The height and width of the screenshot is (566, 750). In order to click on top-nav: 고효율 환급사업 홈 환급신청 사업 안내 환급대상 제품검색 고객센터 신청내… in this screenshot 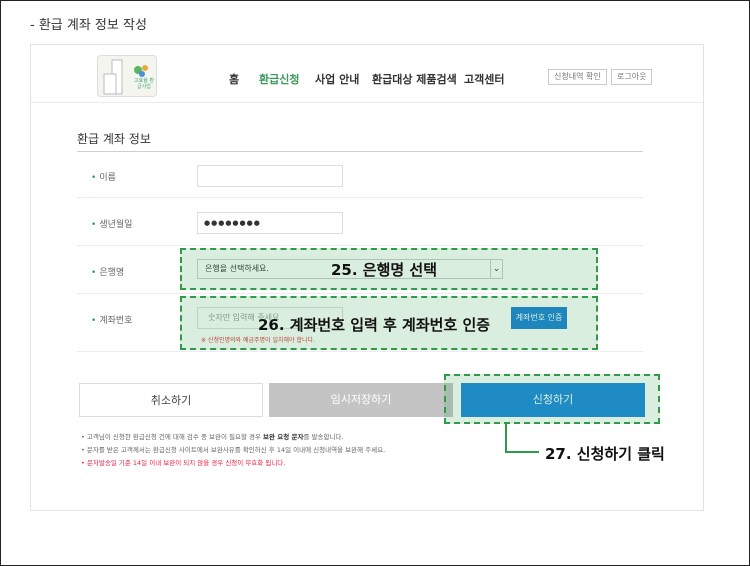, I will do `click(367, 74)`.